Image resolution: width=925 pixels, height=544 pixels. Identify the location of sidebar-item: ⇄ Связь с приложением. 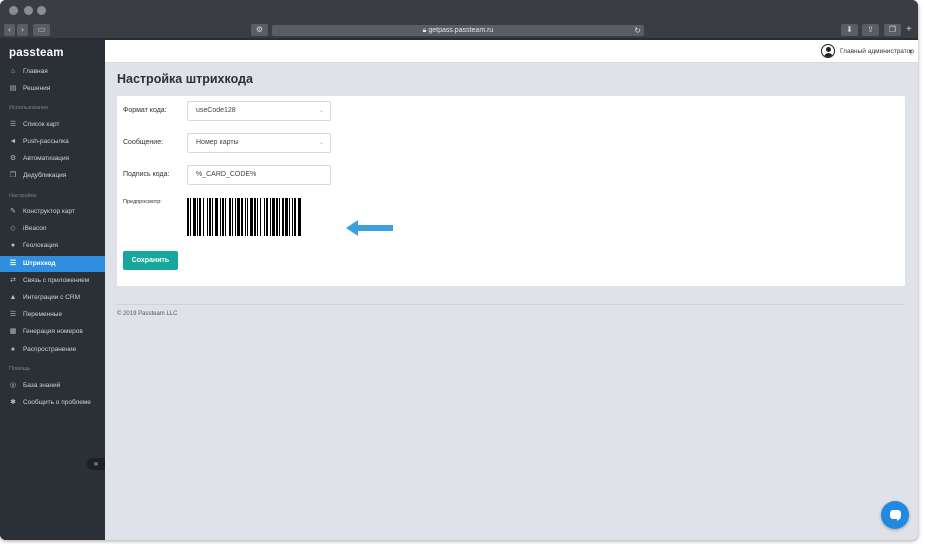
(52, 281).